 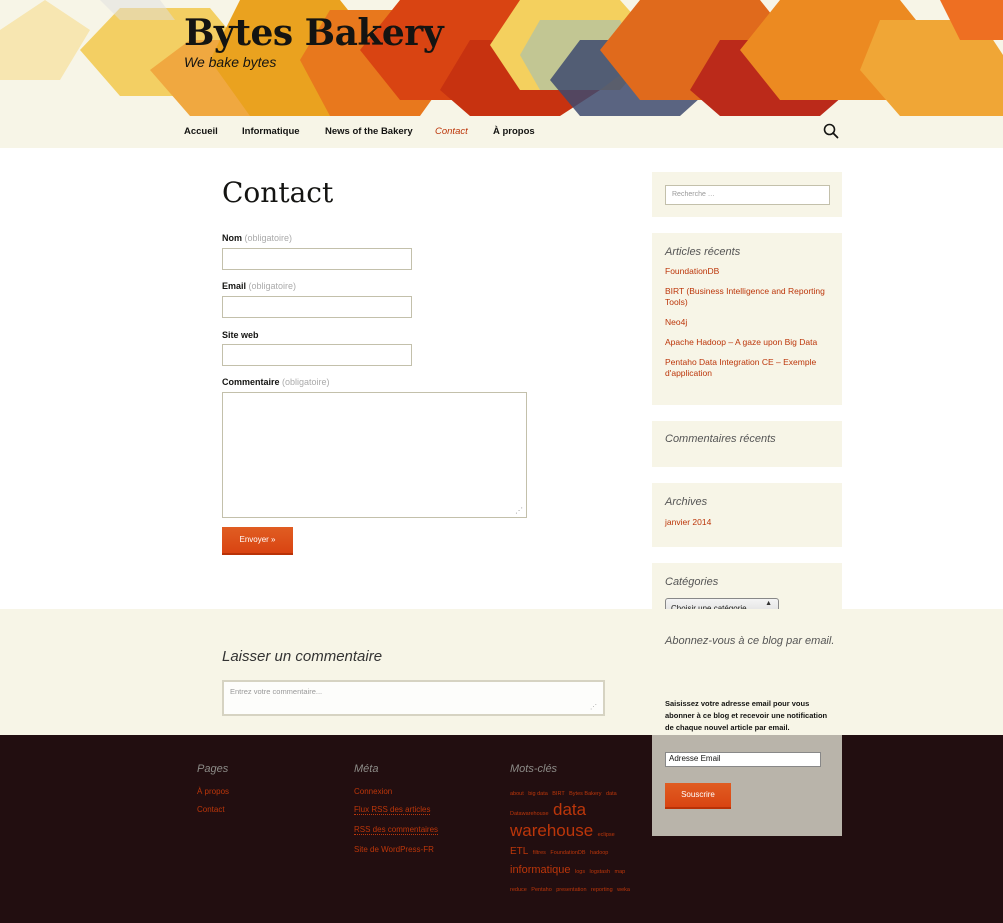 I want to click on footer-tags-title: Mots-clés, so click(x=534, y=769).